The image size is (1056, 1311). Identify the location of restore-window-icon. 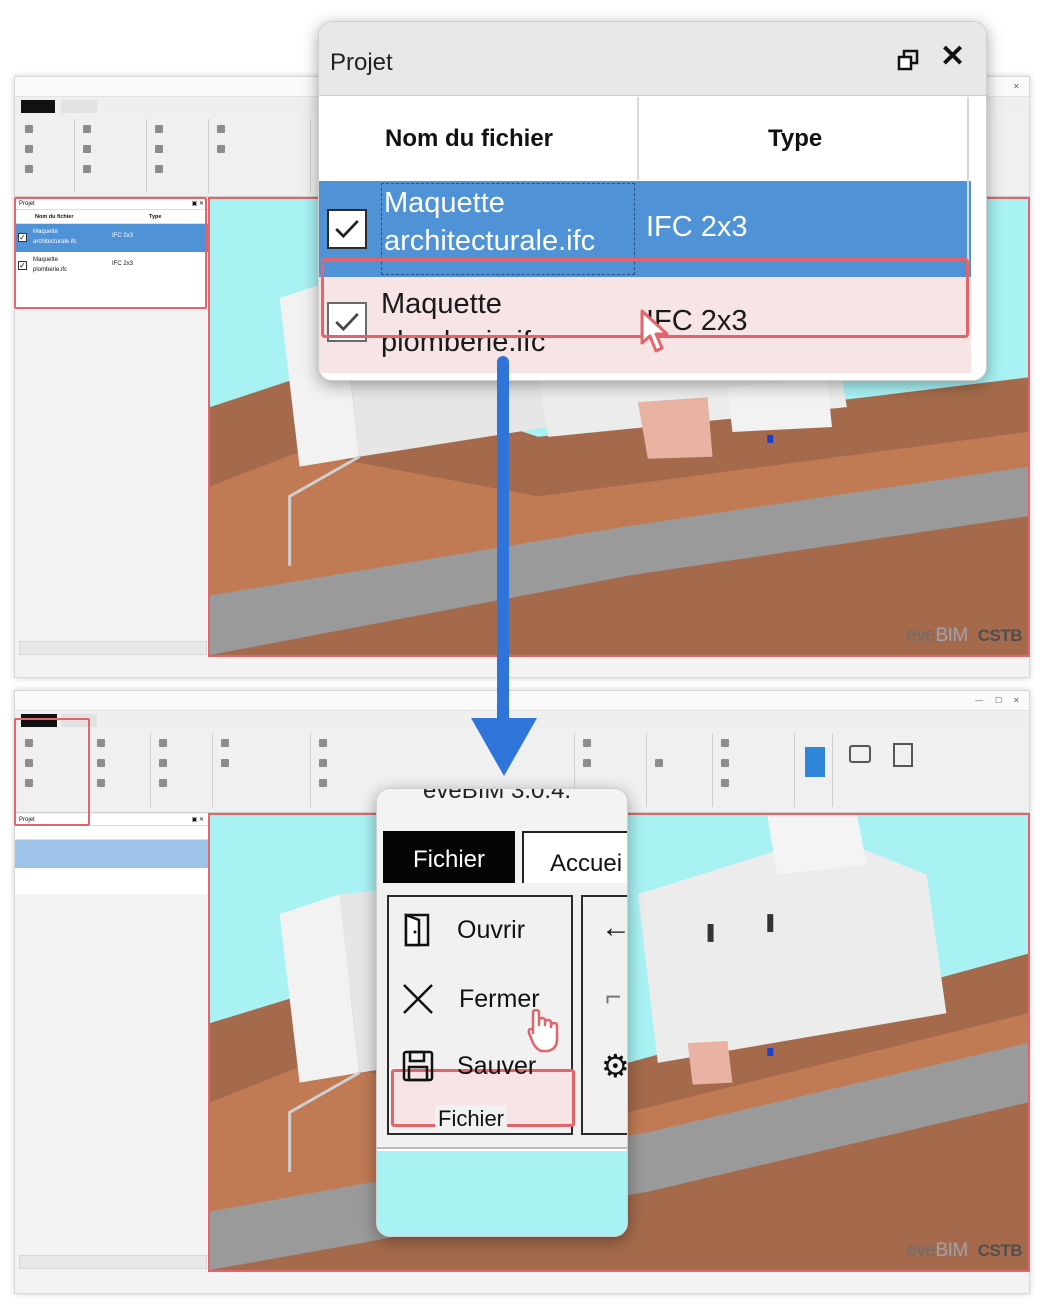
(908, 60).